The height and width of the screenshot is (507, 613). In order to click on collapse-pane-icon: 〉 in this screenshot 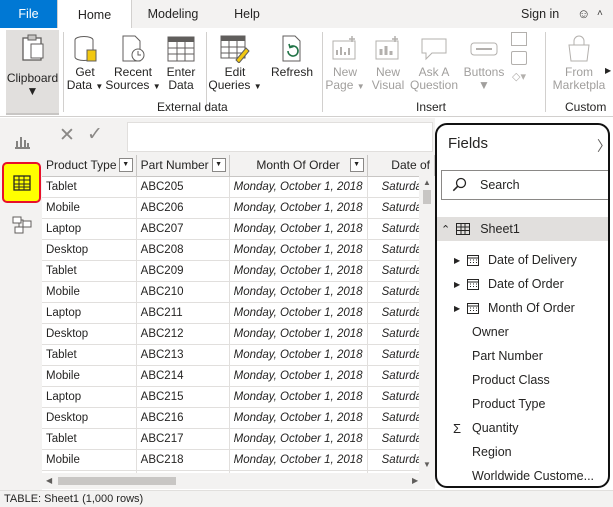, I will do `click(602, 146)`.